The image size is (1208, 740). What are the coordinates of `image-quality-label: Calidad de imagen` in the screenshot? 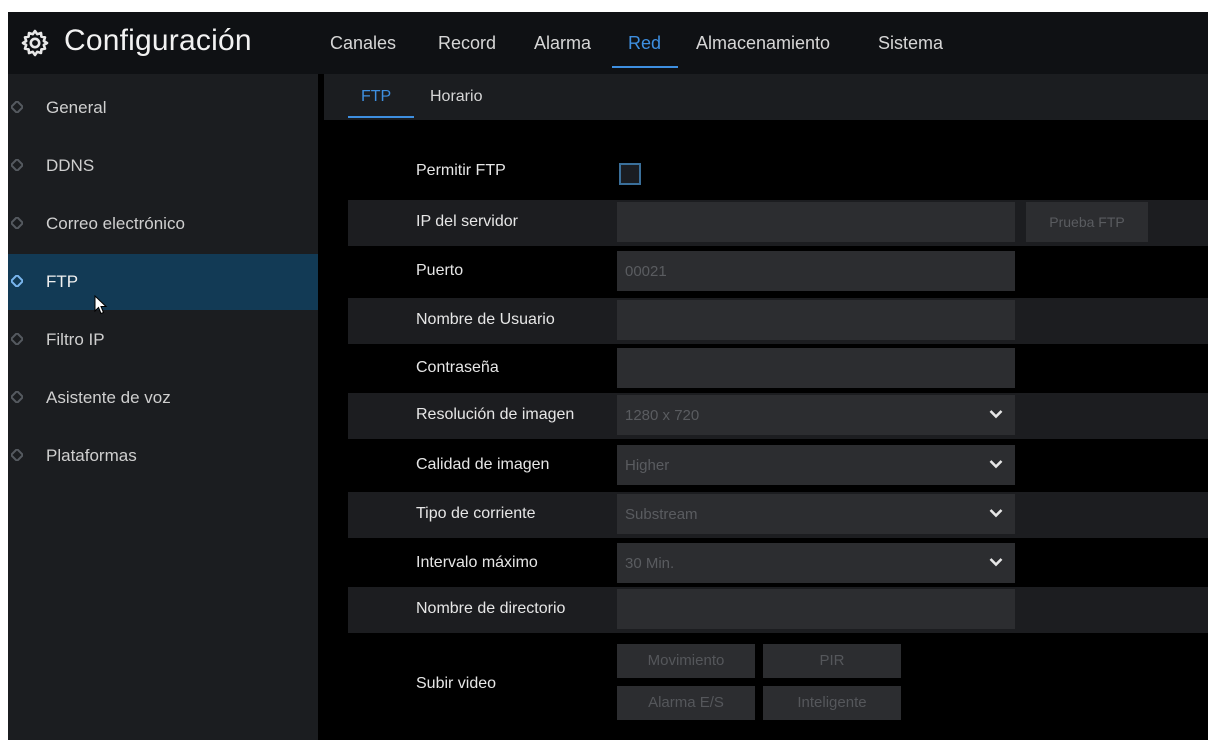 It's located at (483, 464).